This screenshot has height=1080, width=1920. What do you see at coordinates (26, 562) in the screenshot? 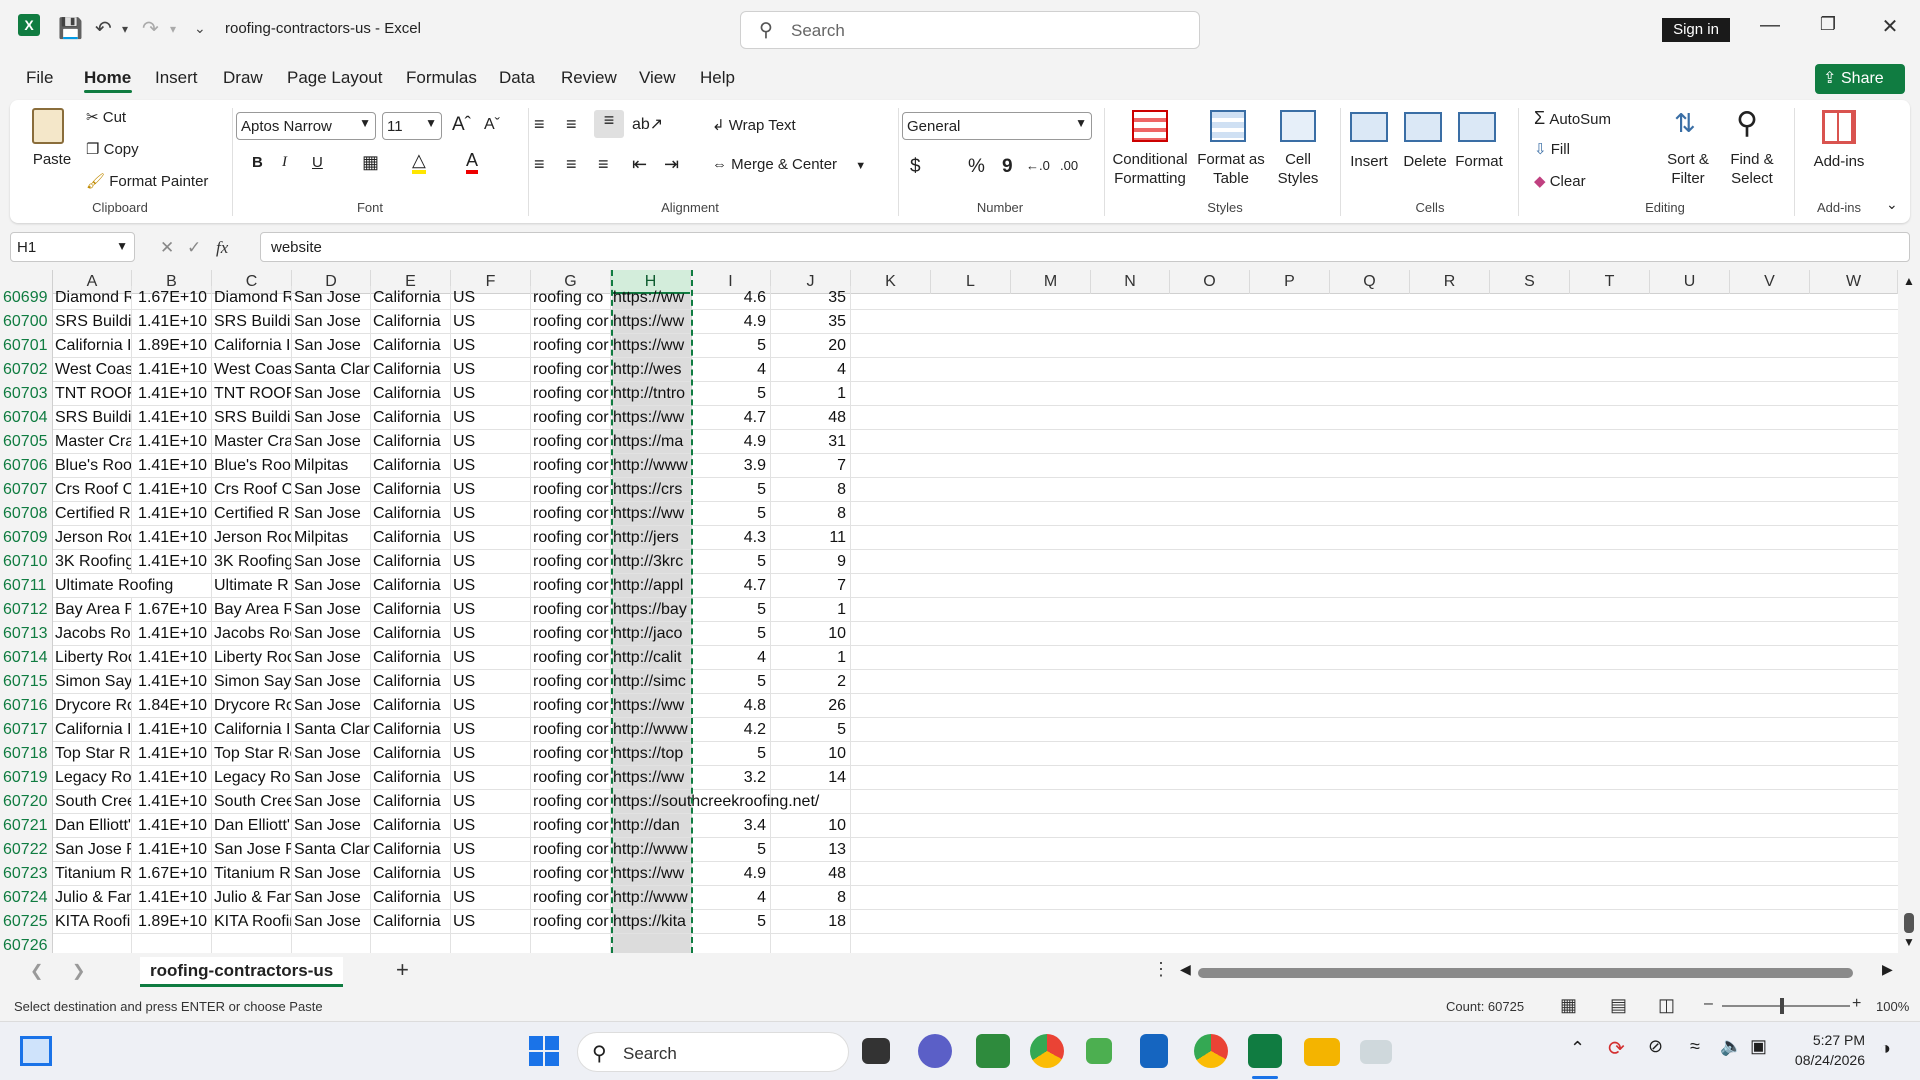
I see `row-header: 60710` at bounding box center [26, 562].